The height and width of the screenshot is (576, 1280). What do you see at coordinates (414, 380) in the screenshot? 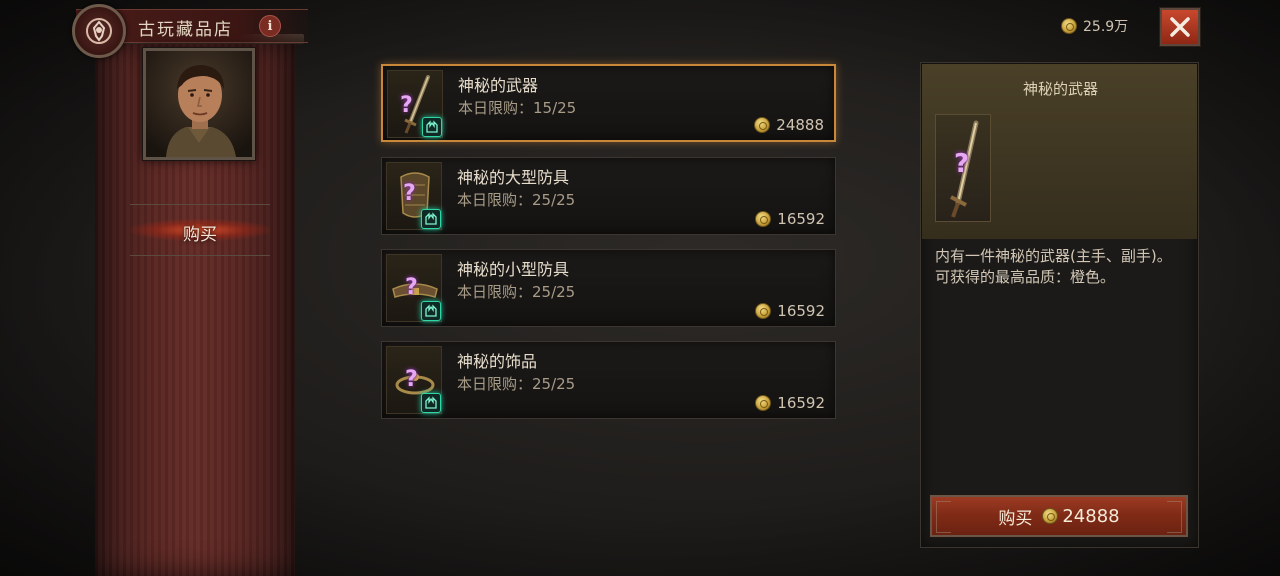
I see `mystery-jewelry-icon: ?` at bounding box center [414, 380].